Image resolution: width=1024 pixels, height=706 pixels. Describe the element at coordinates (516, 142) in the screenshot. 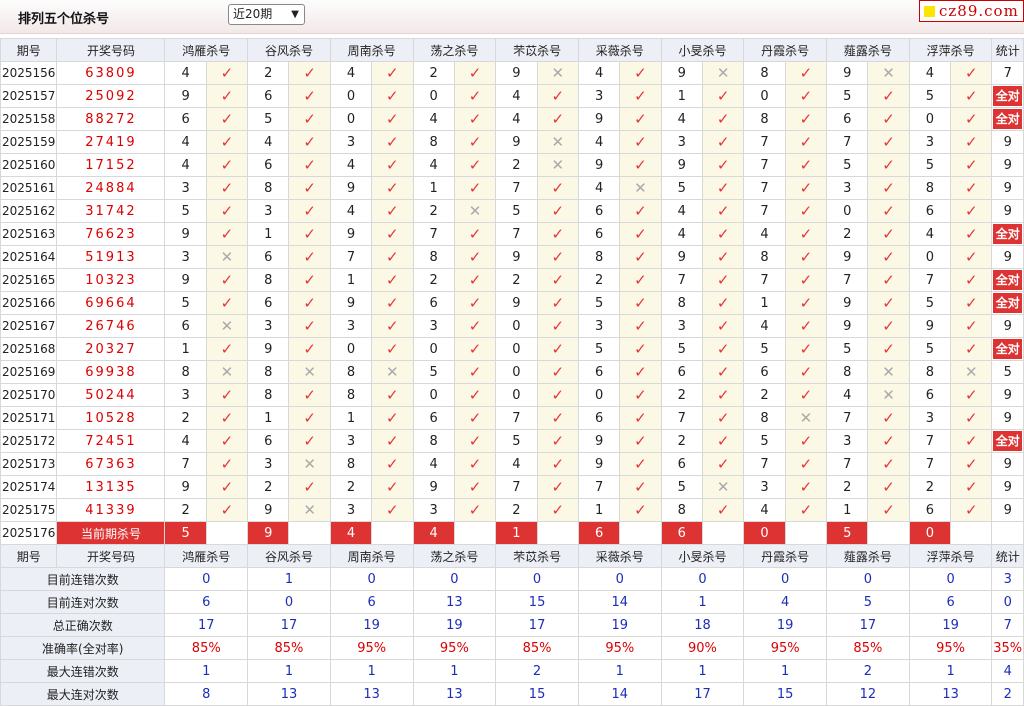

I see `kill-number: 9` at that location.